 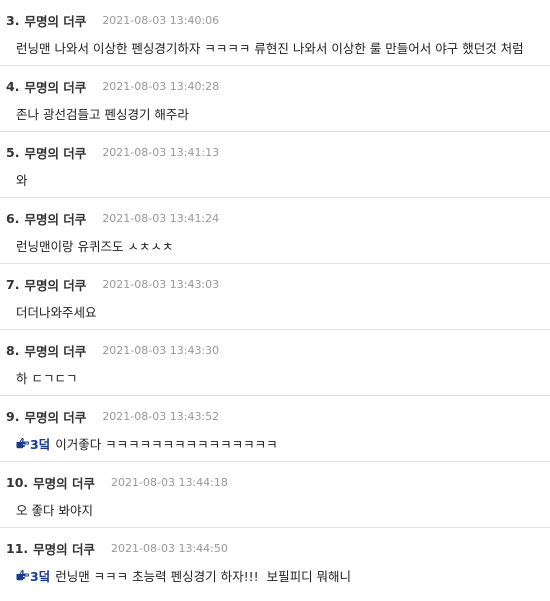 I want to click on comment-date: 2021-08-03 13:41:13, so click(x=161, y=152).